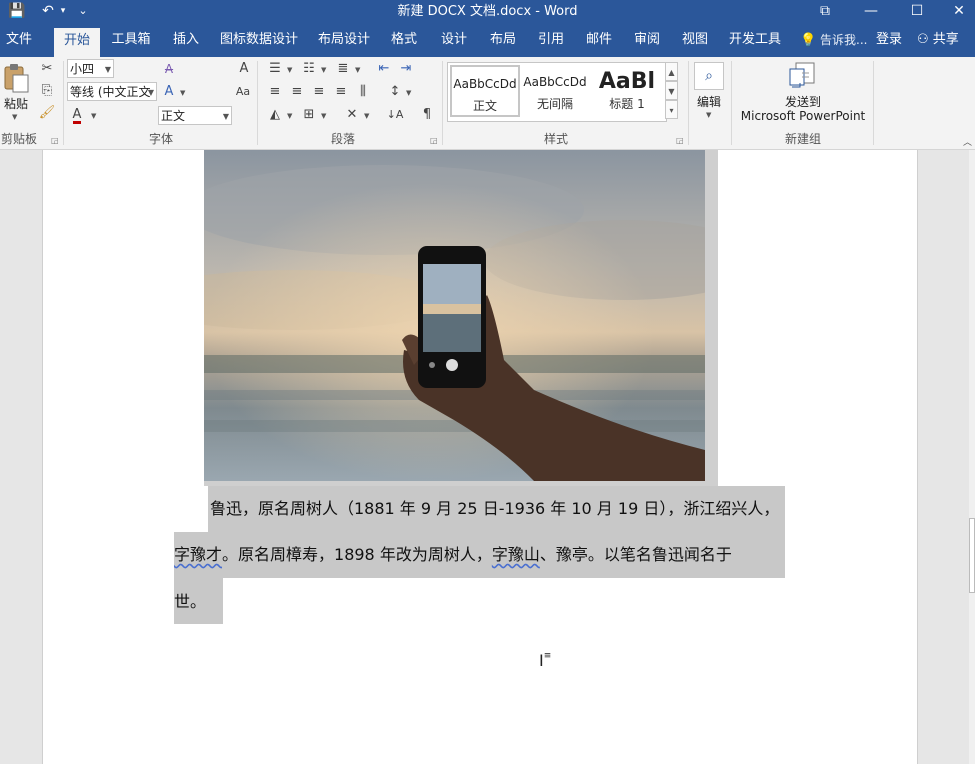 This screenshot has height=764, width=975. I want to click on share-button: ⚇ 共享, so click(938, 40).